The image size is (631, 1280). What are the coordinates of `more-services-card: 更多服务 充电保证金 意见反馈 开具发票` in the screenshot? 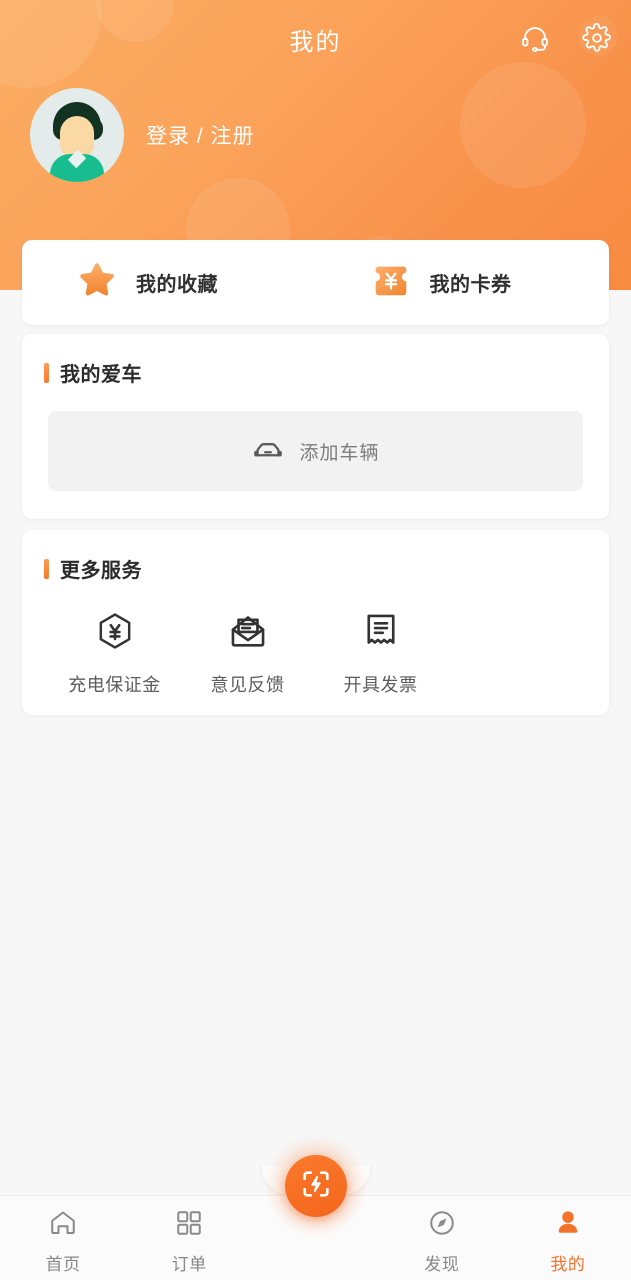 It's located at (315, 622).